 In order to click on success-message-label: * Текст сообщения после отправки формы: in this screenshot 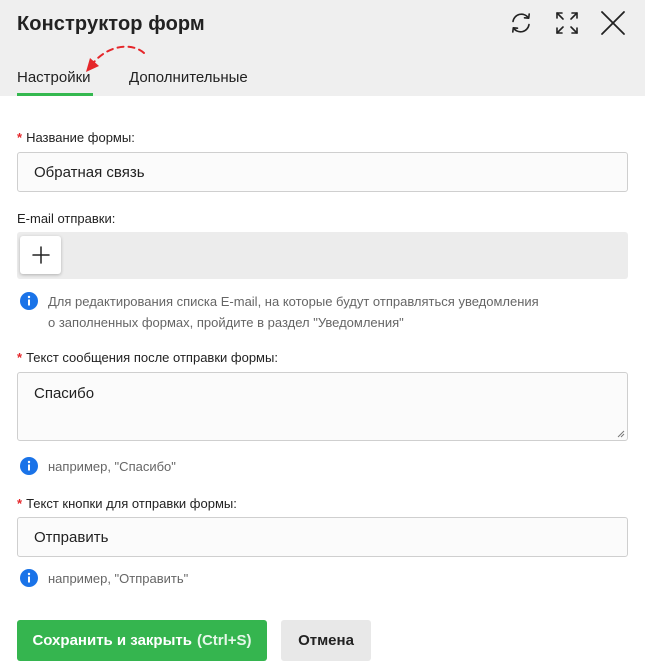, I will do `click(147, 357)`.